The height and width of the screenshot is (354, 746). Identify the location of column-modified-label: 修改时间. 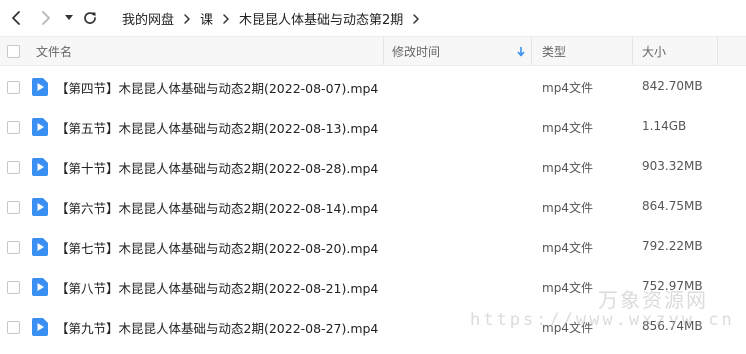
(416, 51).